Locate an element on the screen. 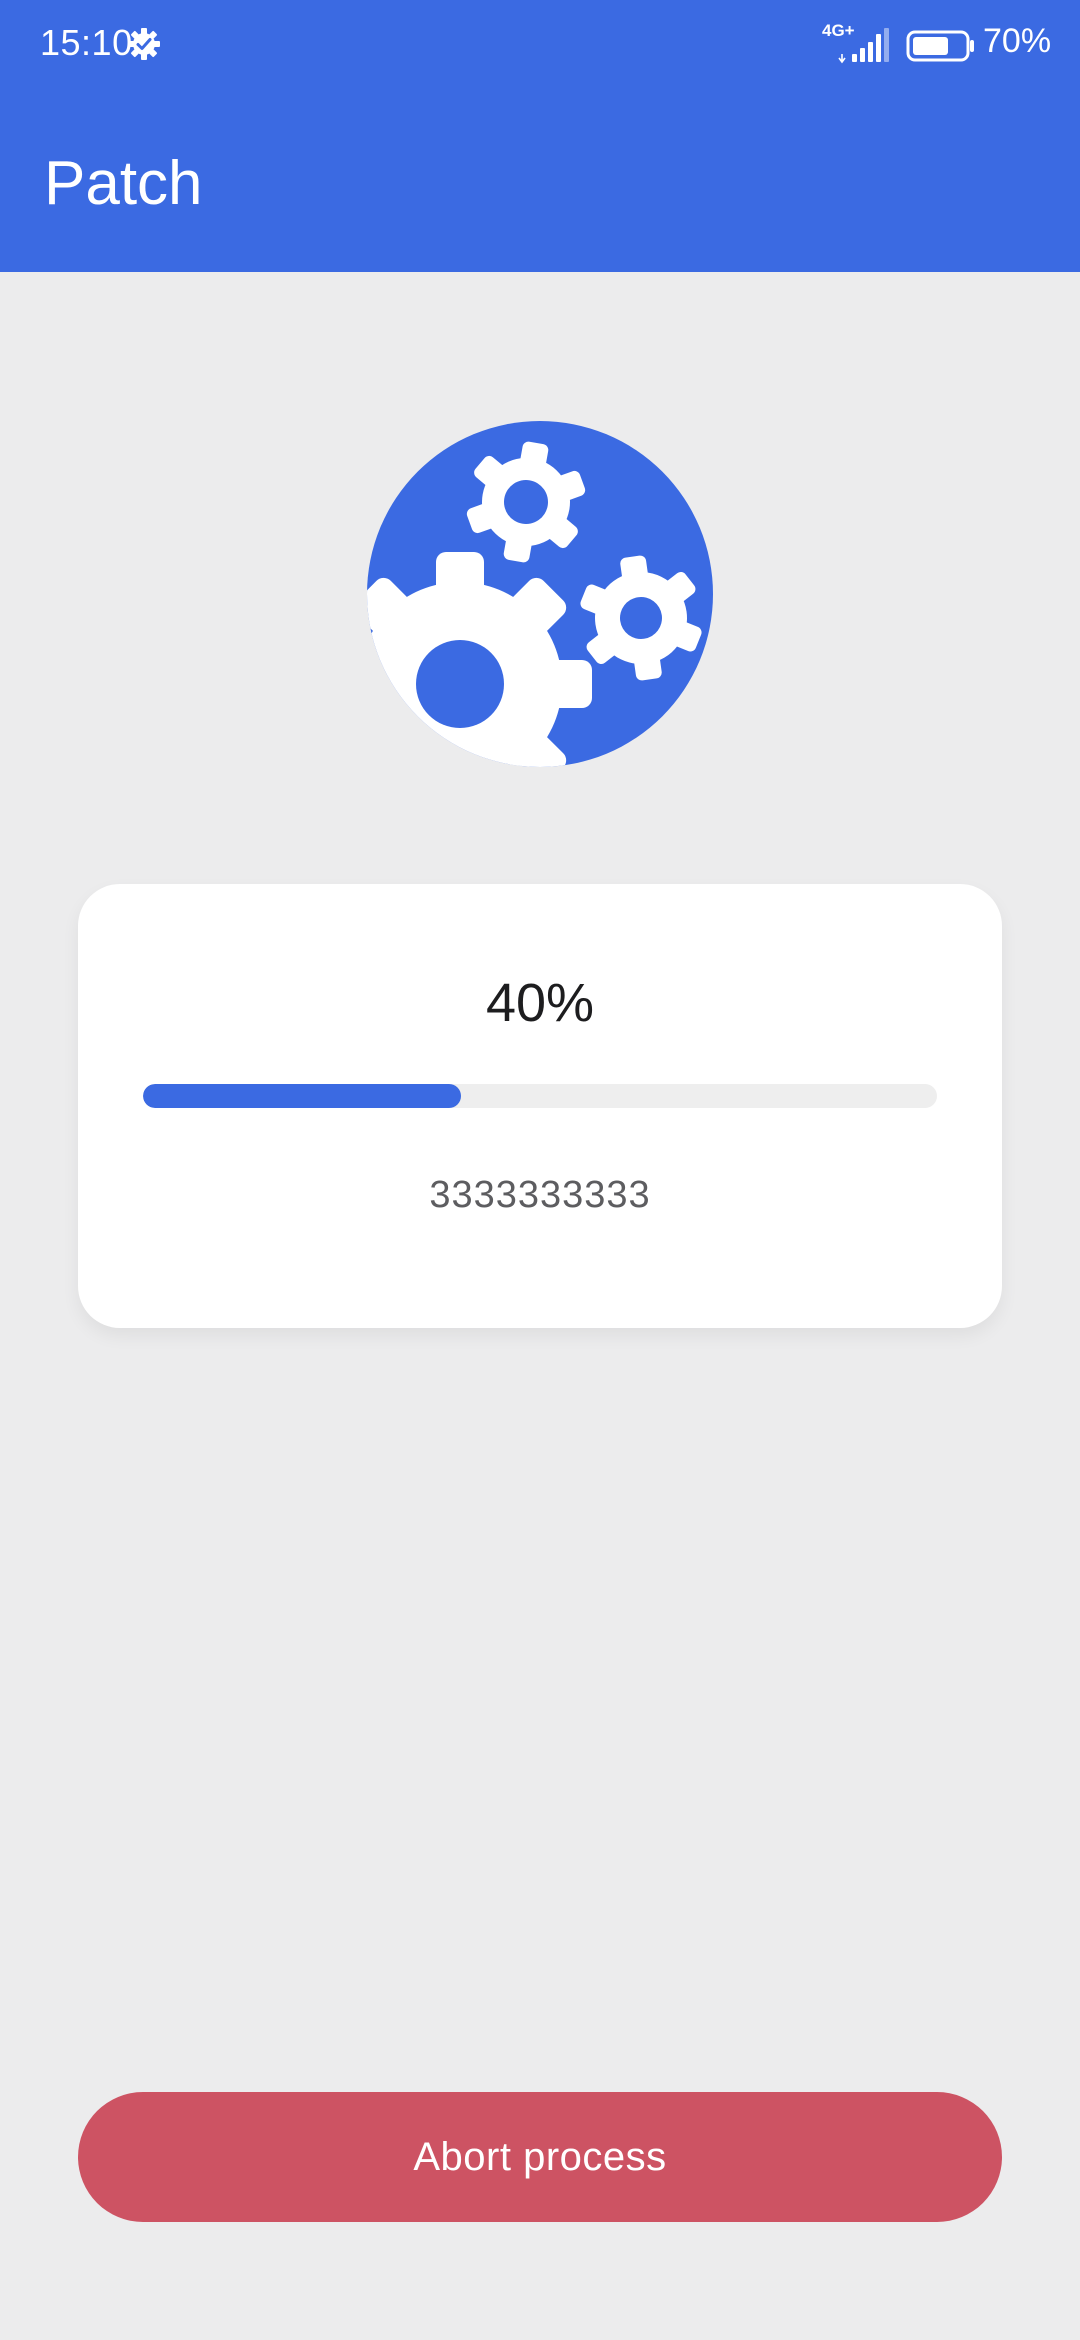 The height and width of the screenshot is (2340, 1080). page-title: Patch is located at coordinates (123, 183).